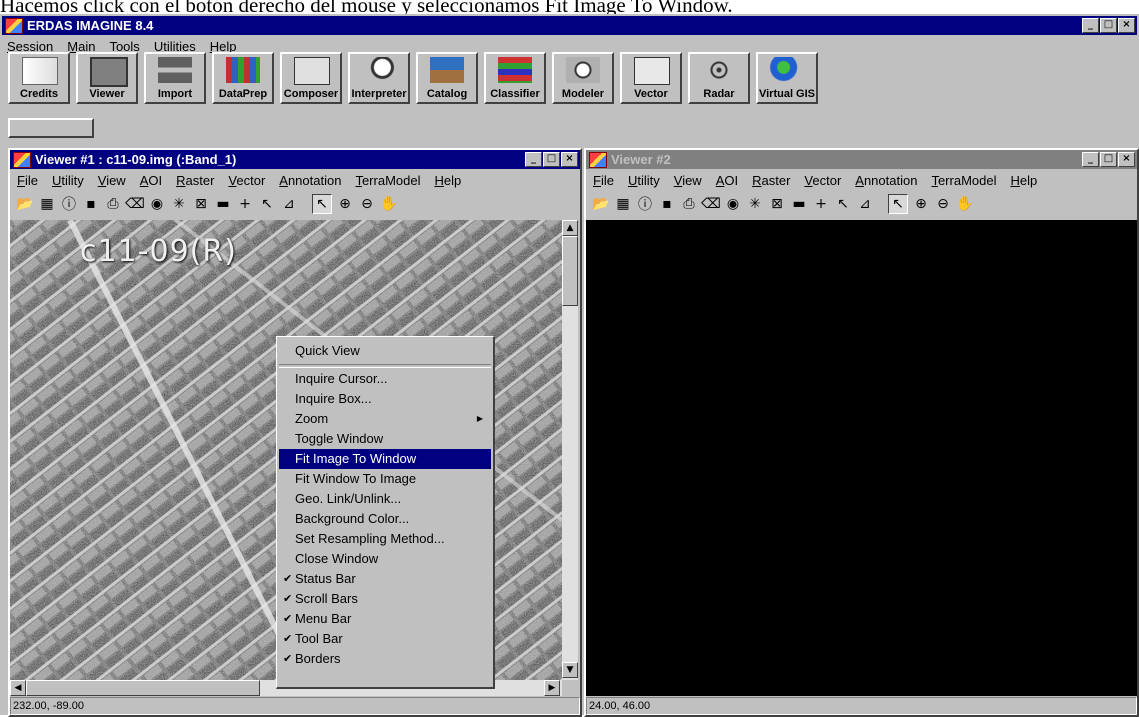 The height and width of the screenshot is (717, 1139). I want to click on viewer-1-menu-help: Help, so click(447, 180).